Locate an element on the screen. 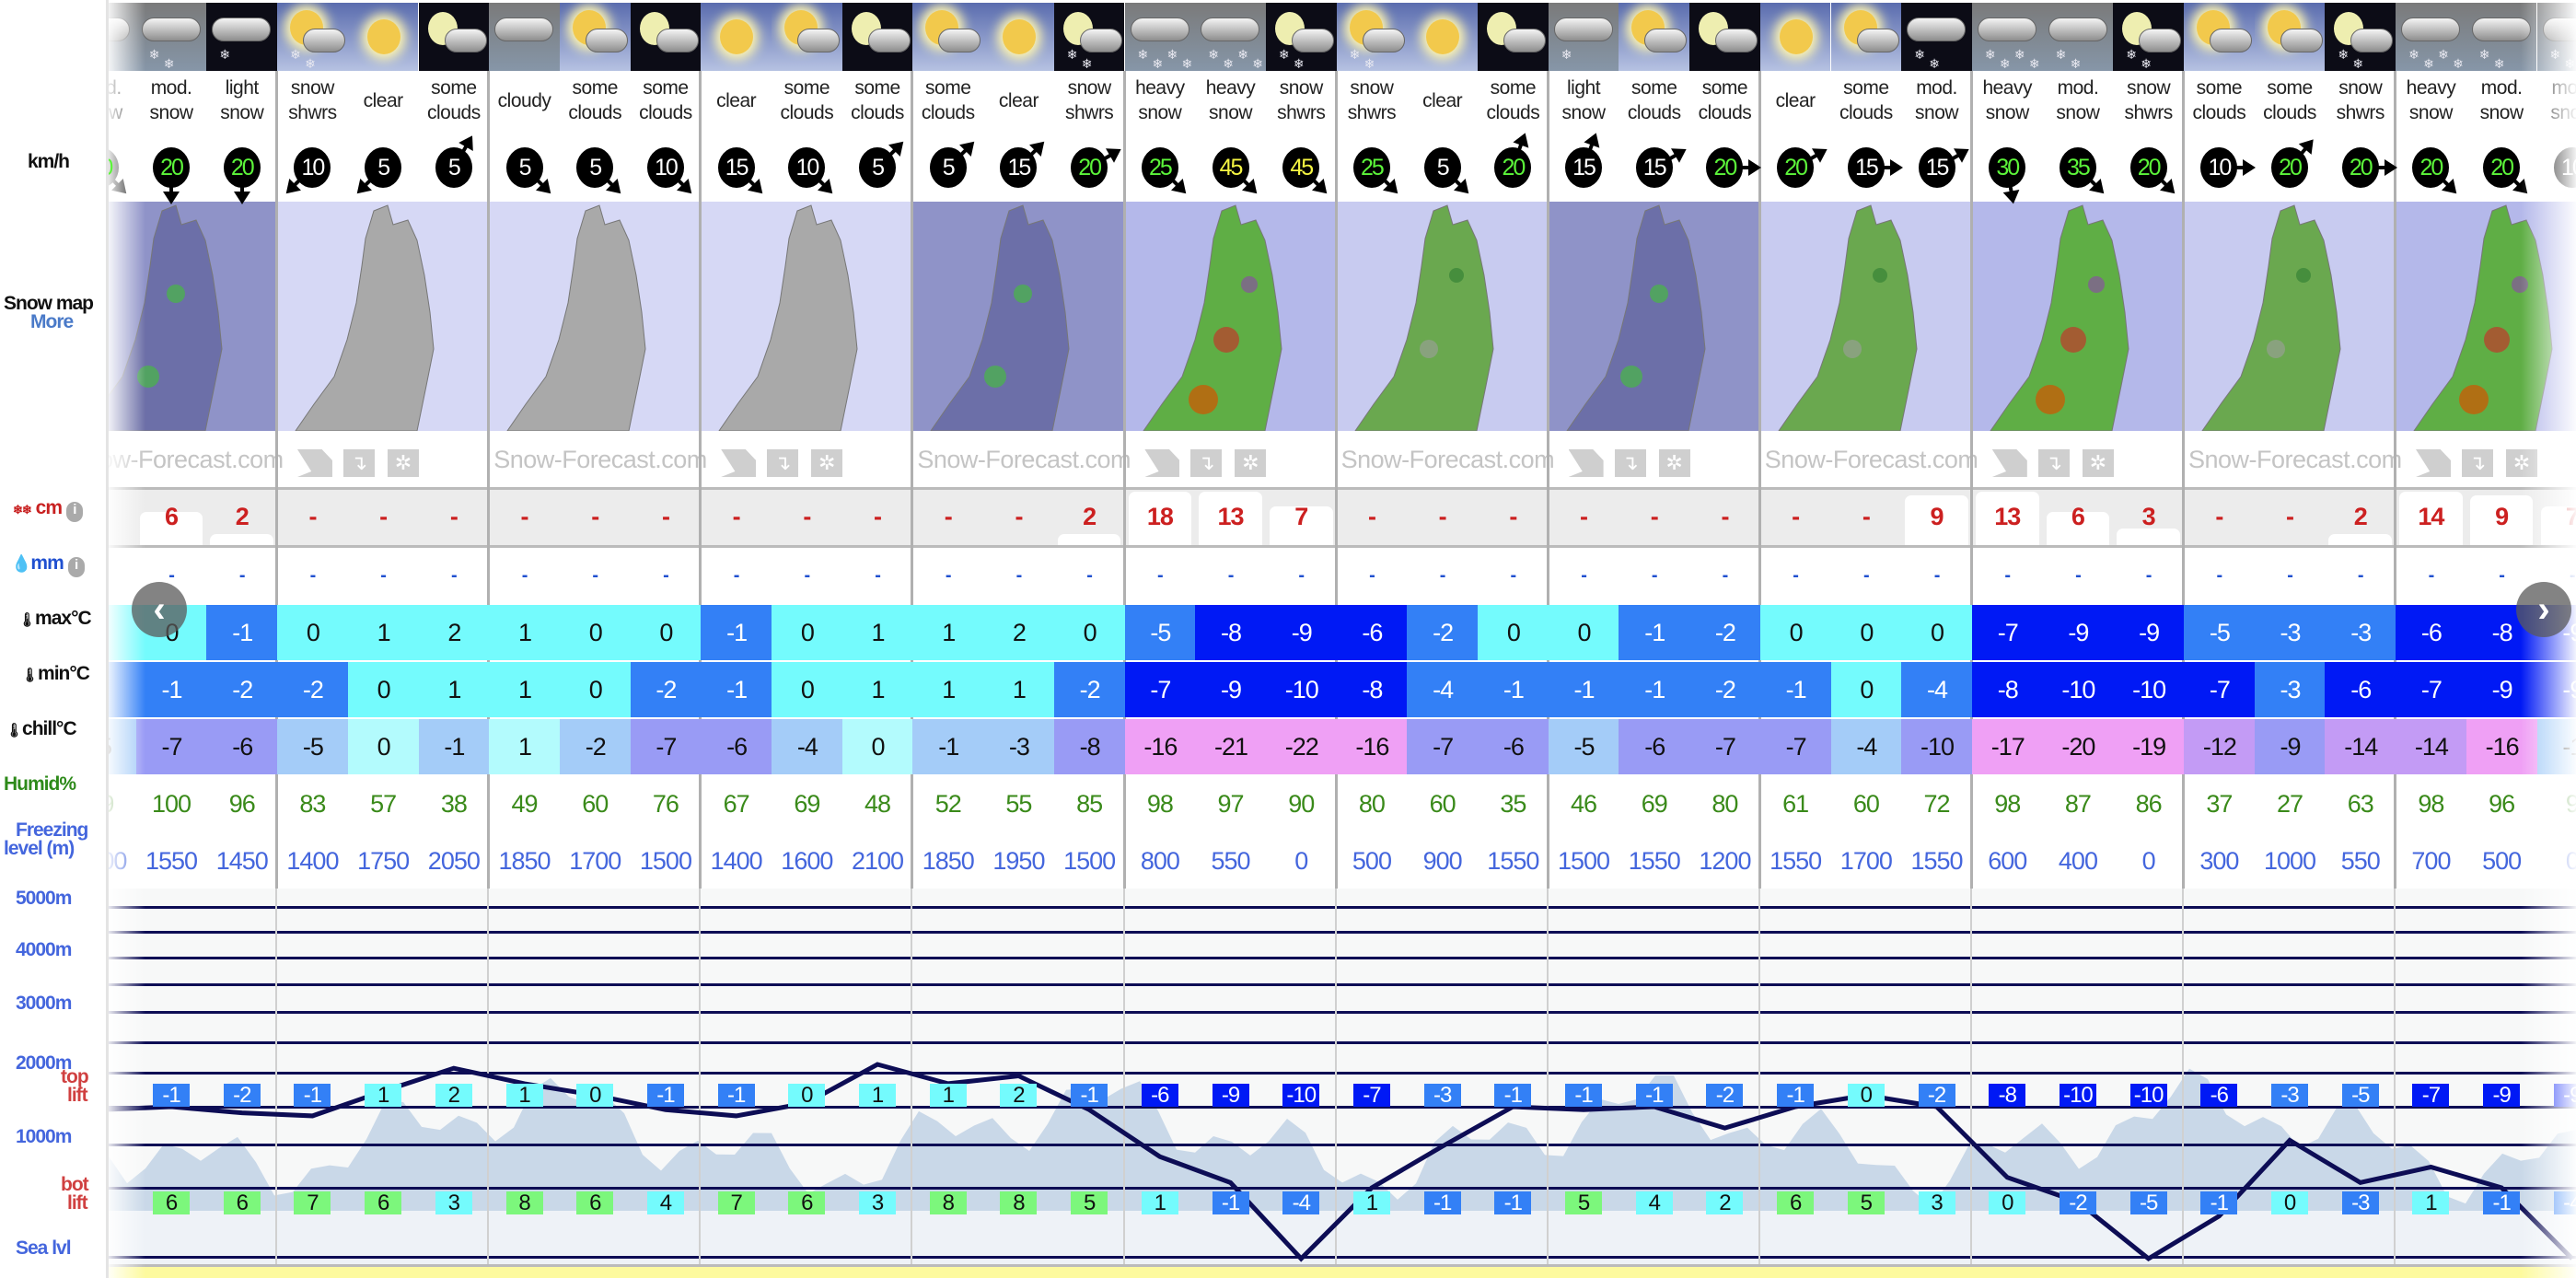  bot-lift-temp: 4 is located at coordinates (665, 1203).